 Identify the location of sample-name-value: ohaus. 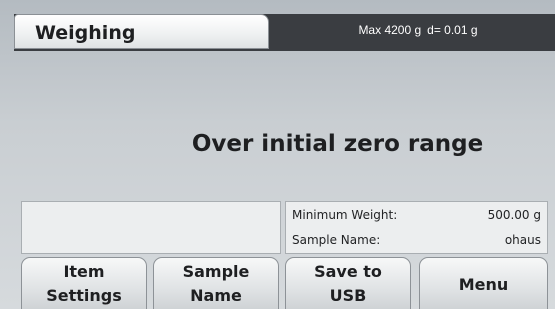
(522, 240).